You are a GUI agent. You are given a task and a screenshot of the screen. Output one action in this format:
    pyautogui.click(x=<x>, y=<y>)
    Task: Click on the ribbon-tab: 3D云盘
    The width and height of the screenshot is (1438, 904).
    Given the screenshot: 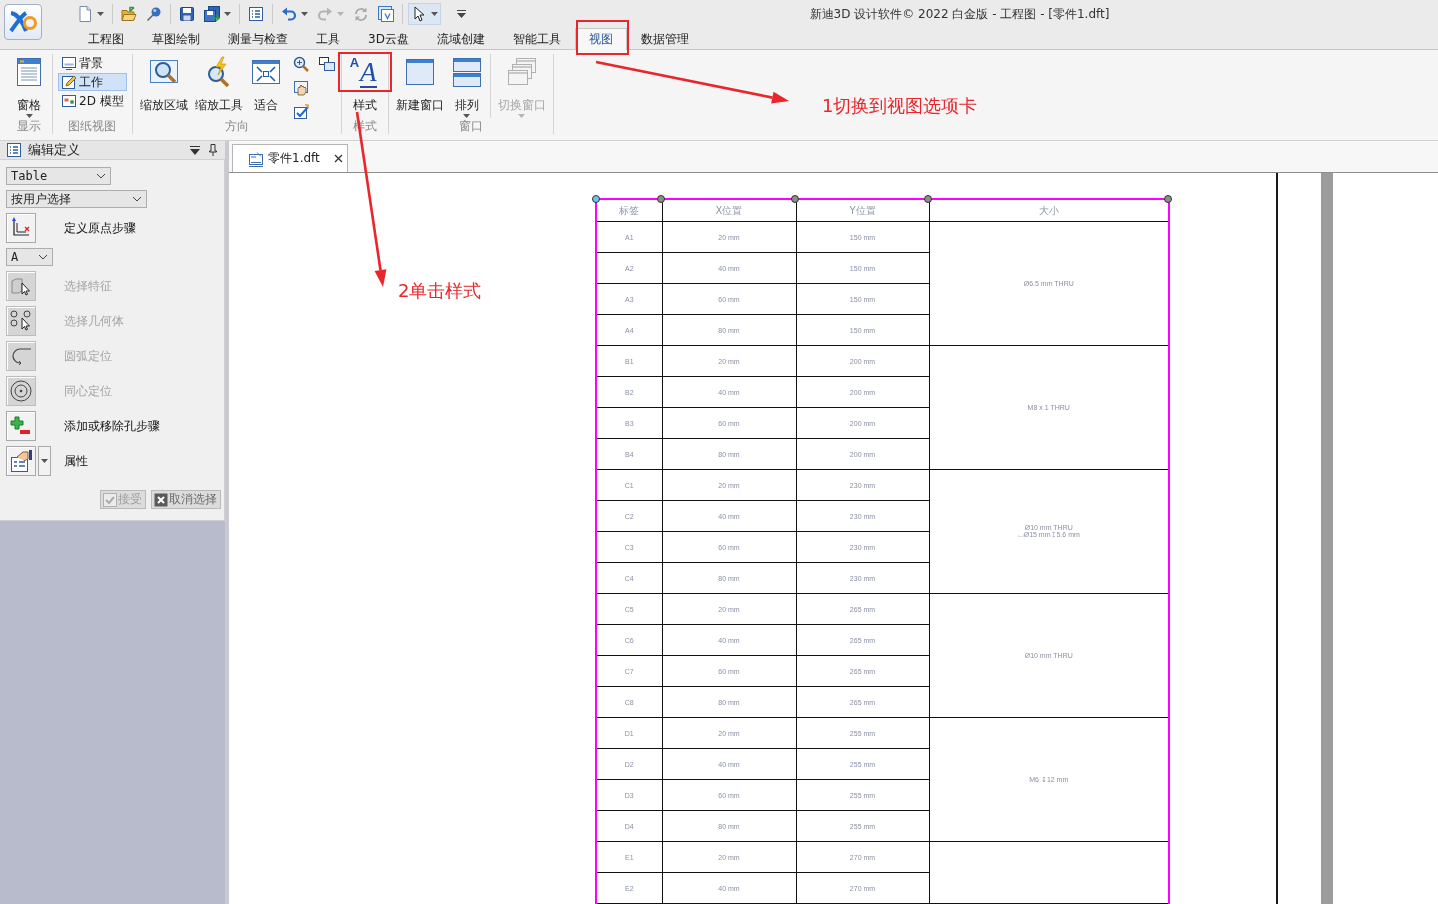 What is the action you would take?
    pyautogui.click(x=388, y=39)
    